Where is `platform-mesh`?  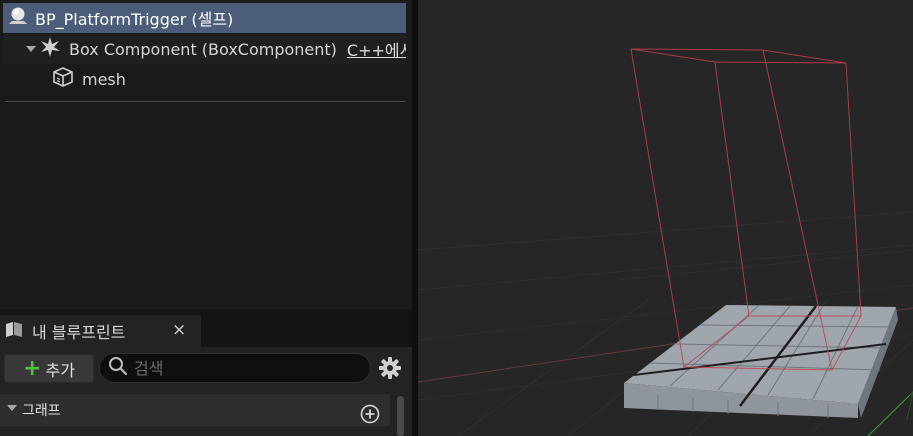
platform-mesh is located at coordinates (761, 361).